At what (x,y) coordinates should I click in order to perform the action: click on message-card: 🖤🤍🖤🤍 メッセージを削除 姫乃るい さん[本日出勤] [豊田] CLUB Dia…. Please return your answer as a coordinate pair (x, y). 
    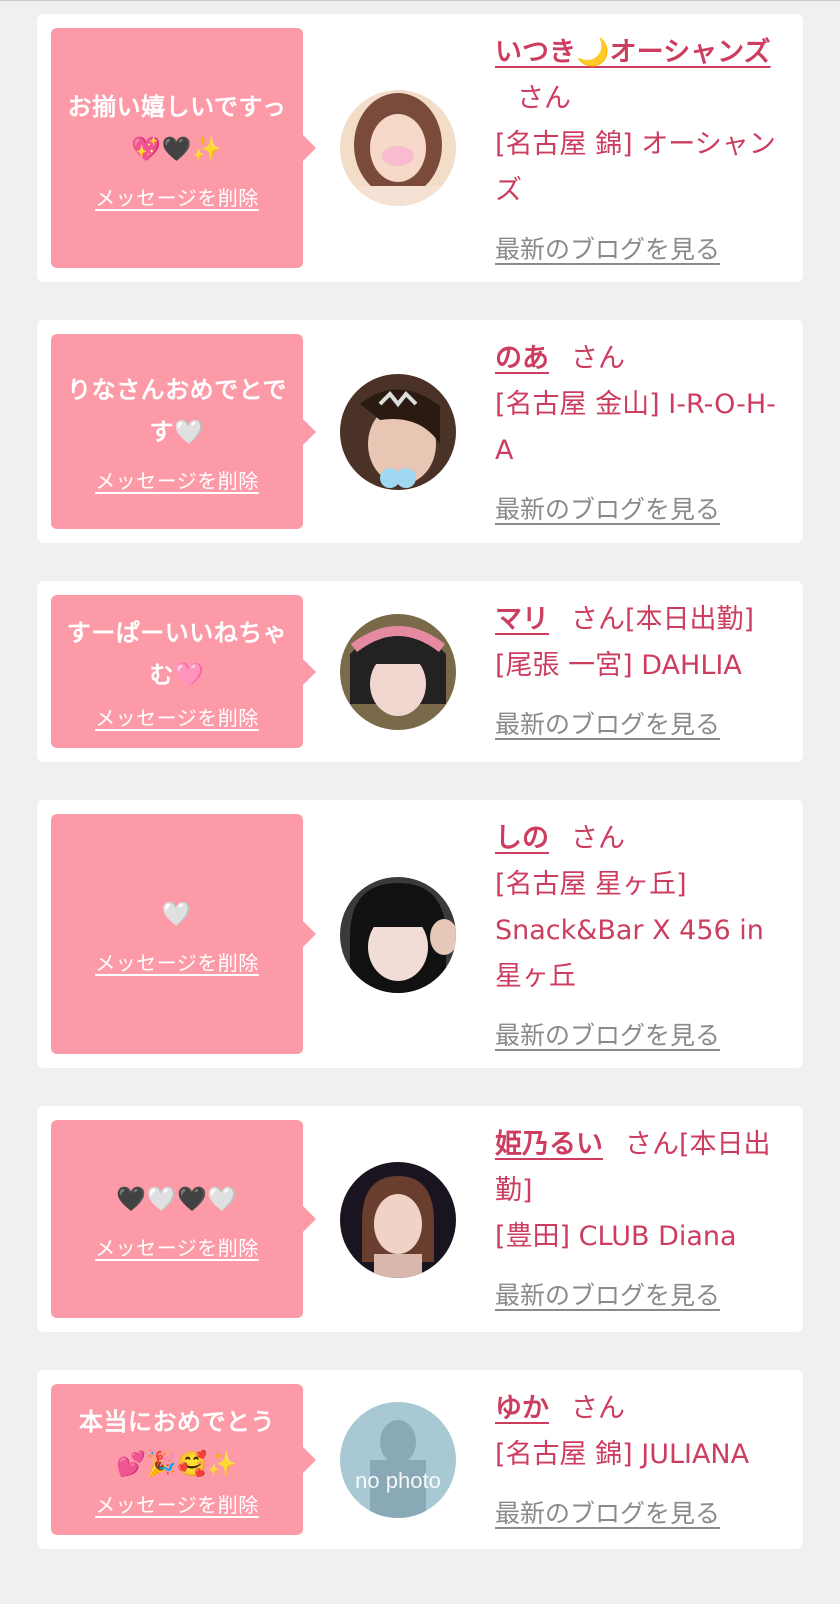
    Looking at the image, I should click on (420, 1219).